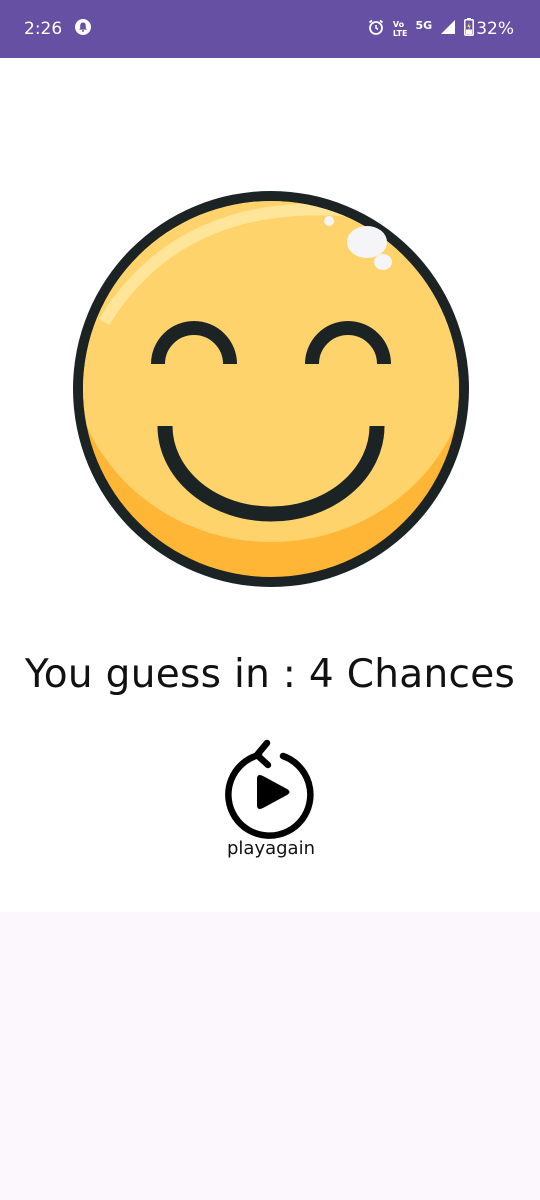 The height and width of the screenshot is (1200, 540). I want to click on play-again-button: playagain, so click(271, 803).